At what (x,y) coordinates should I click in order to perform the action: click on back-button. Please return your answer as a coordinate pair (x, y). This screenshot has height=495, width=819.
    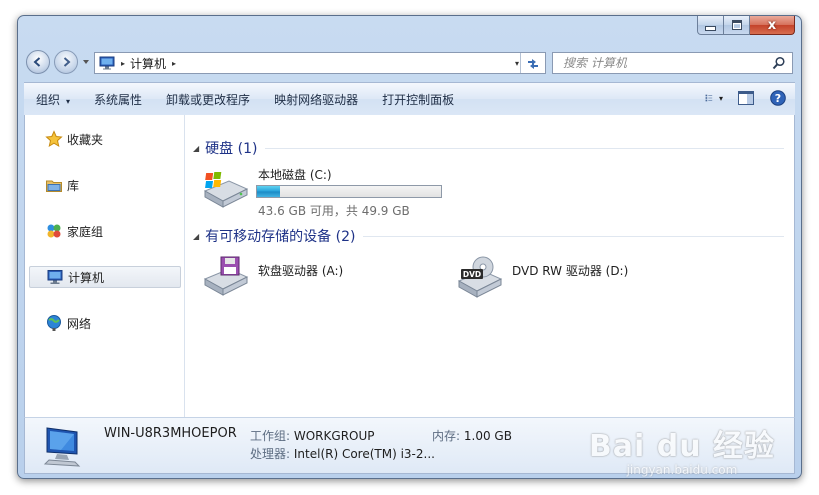
    Looking at the image, I should click on (38, 62).